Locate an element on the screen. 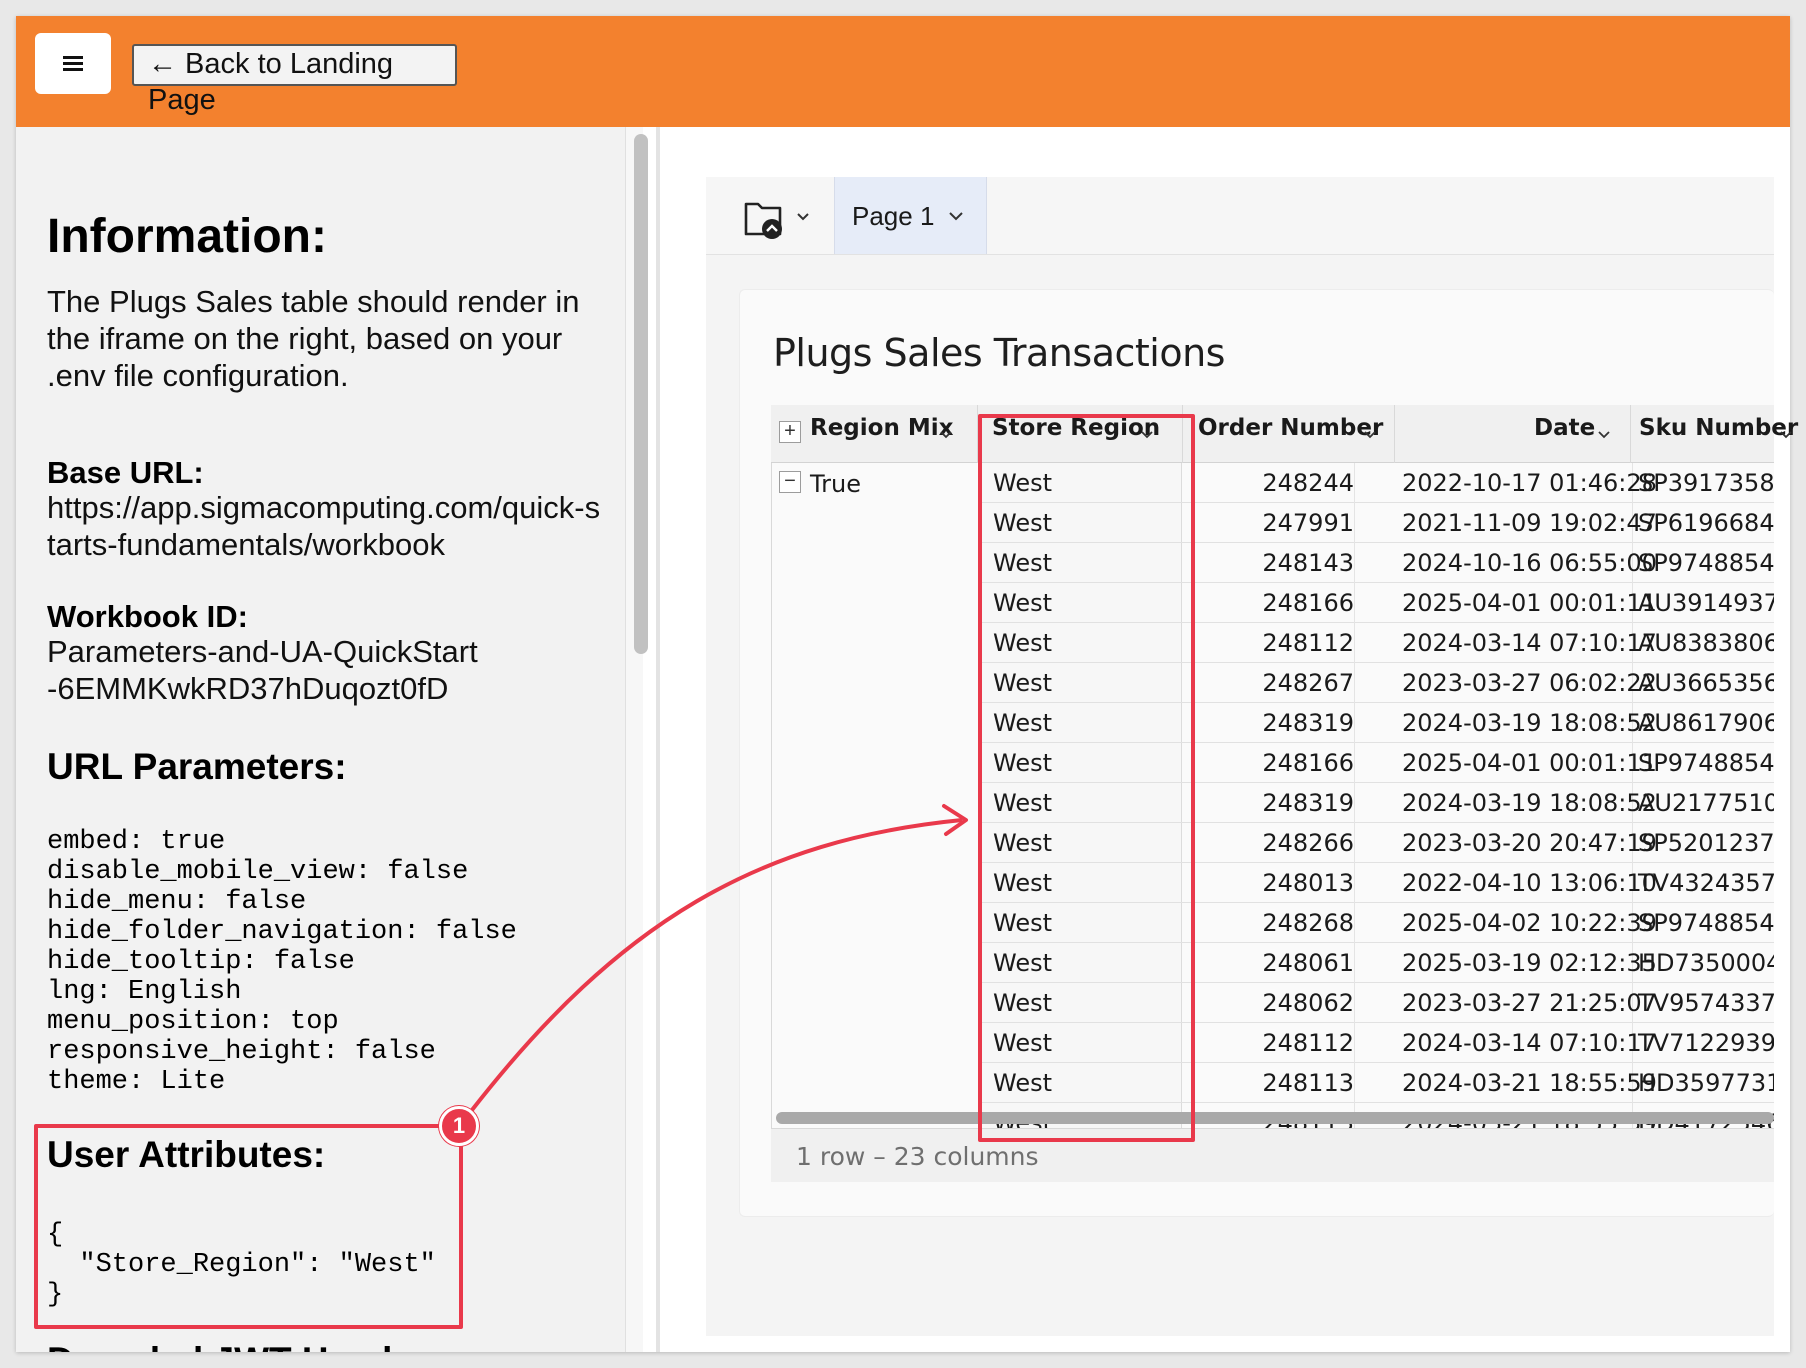 This screenshot has width=1806, height=1368. cell-sku-number: TV712293990 is located at coordinates (1706, 1043).